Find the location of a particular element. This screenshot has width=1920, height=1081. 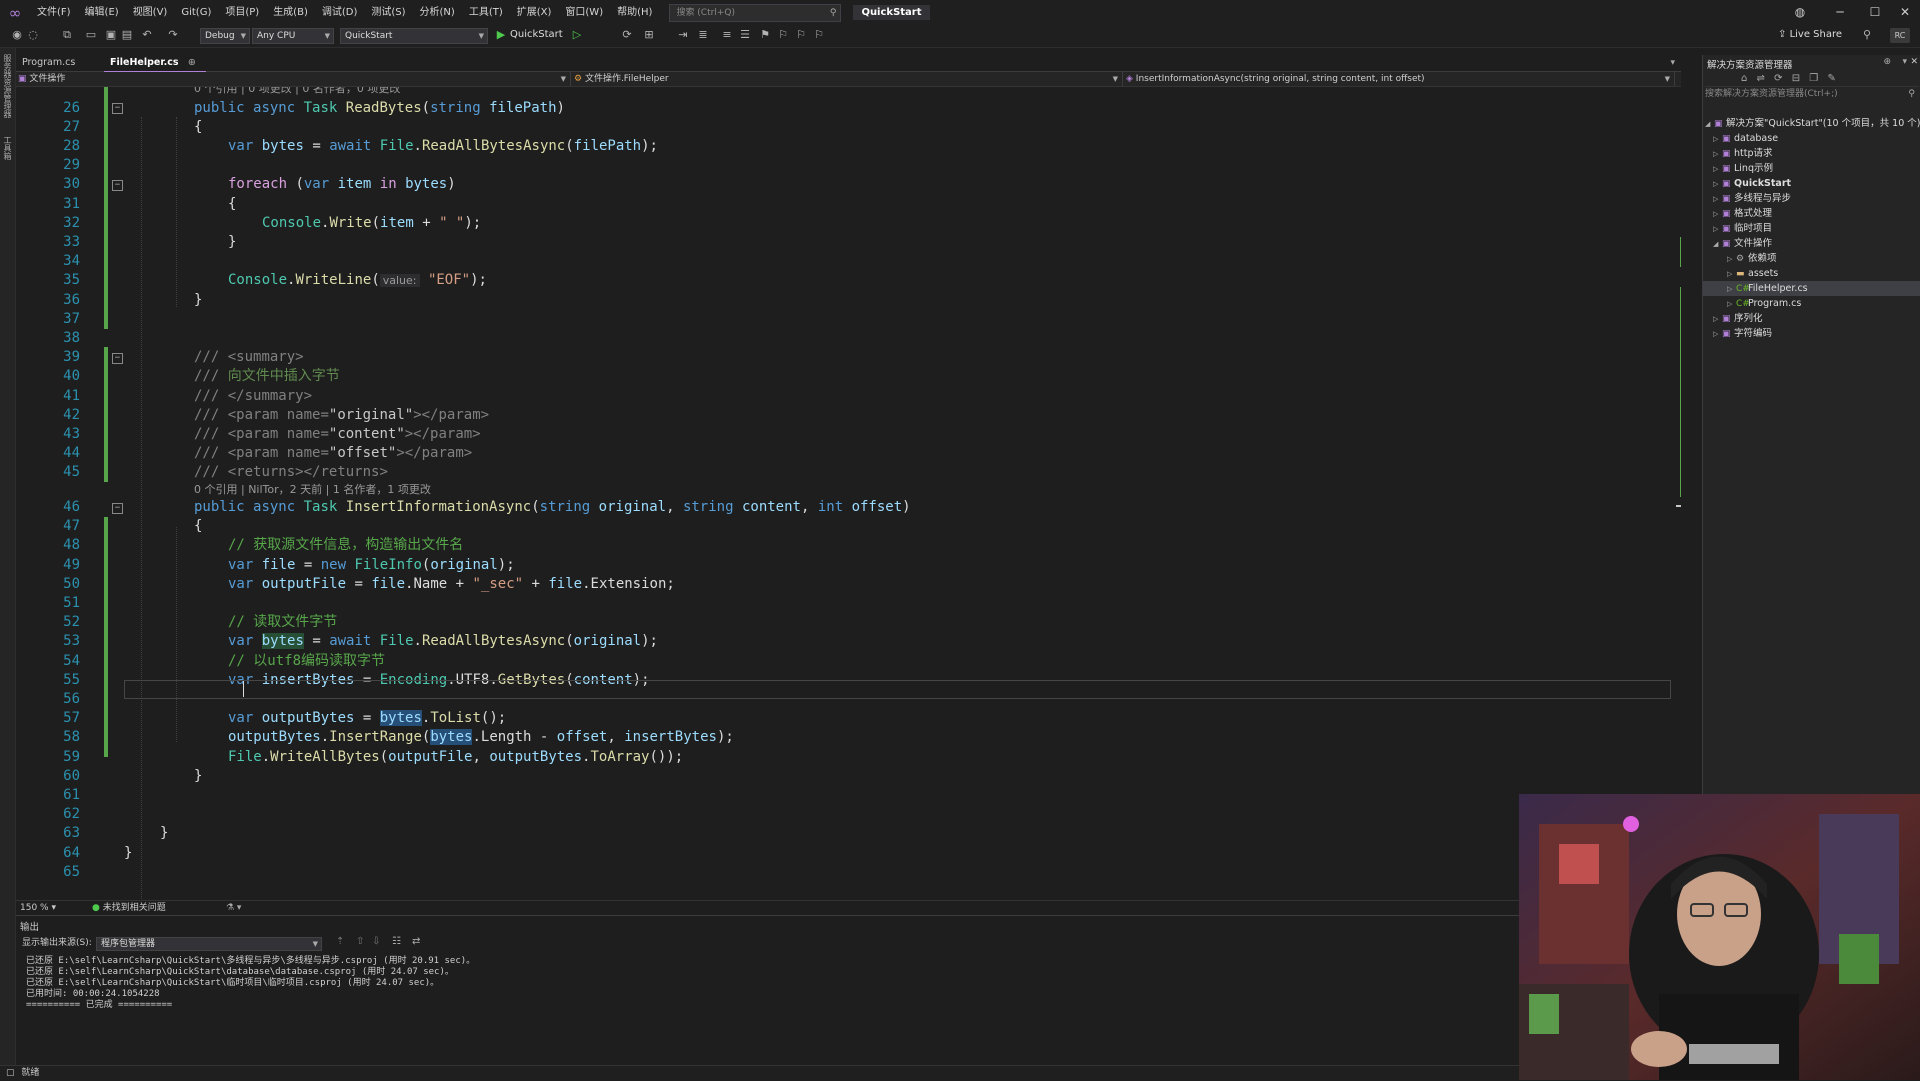

project-item: ▷ ▣ 序列化 is located at coordinates (1738, 318).